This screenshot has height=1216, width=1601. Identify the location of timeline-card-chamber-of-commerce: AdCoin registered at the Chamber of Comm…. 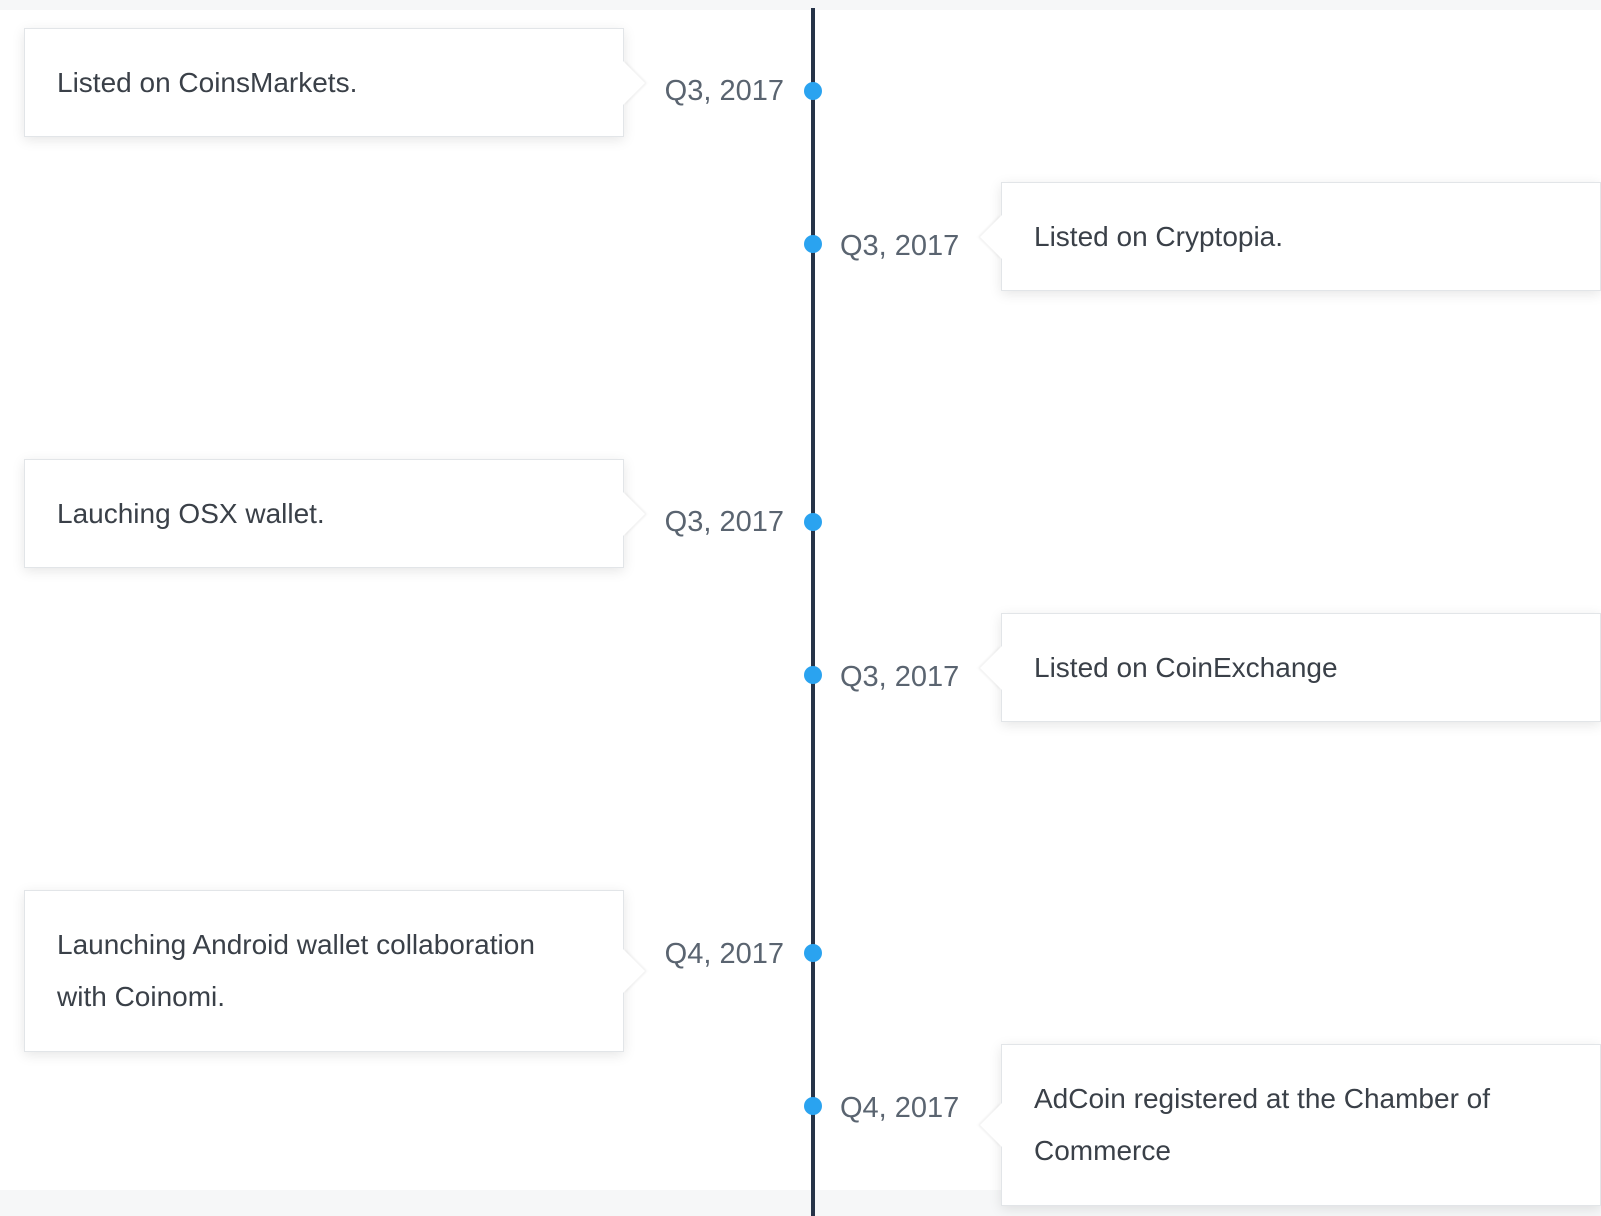
(1301, 1125).